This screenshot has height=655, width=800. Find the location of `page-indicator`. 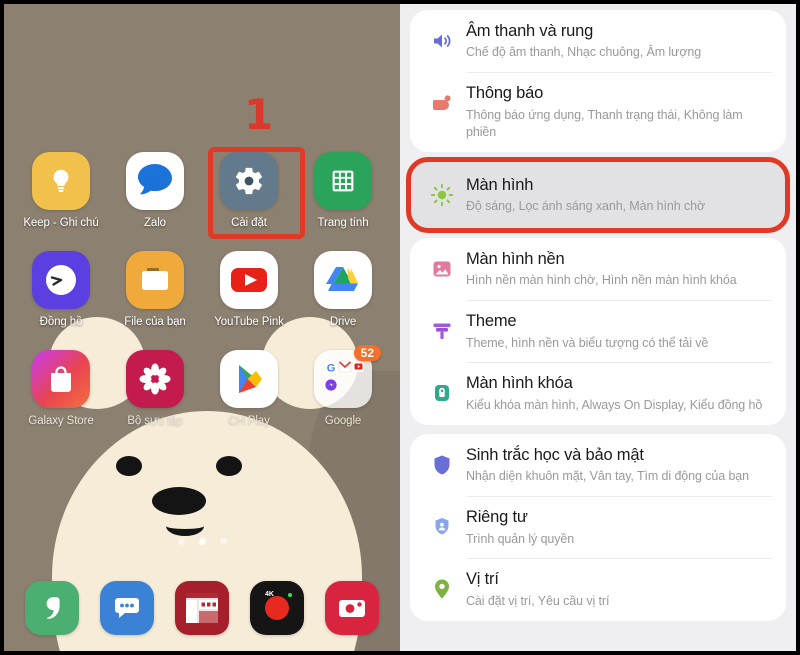

page-indicator is located at coordinates (202, 541).